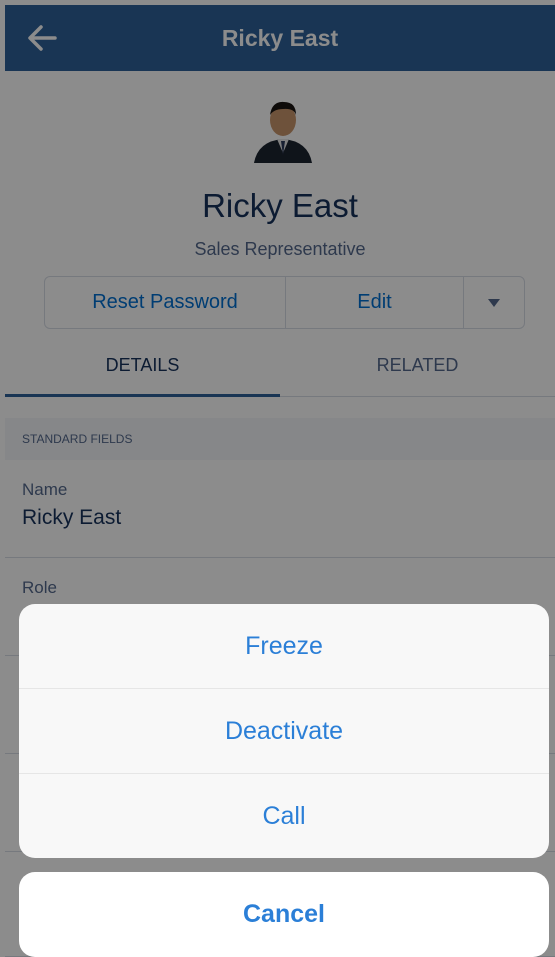 This screenshot has height=957, width=555. What do you see at coordinates (284, 816) in the screenshot?
I see `call-button: Call` at bounding box center [284, 816].